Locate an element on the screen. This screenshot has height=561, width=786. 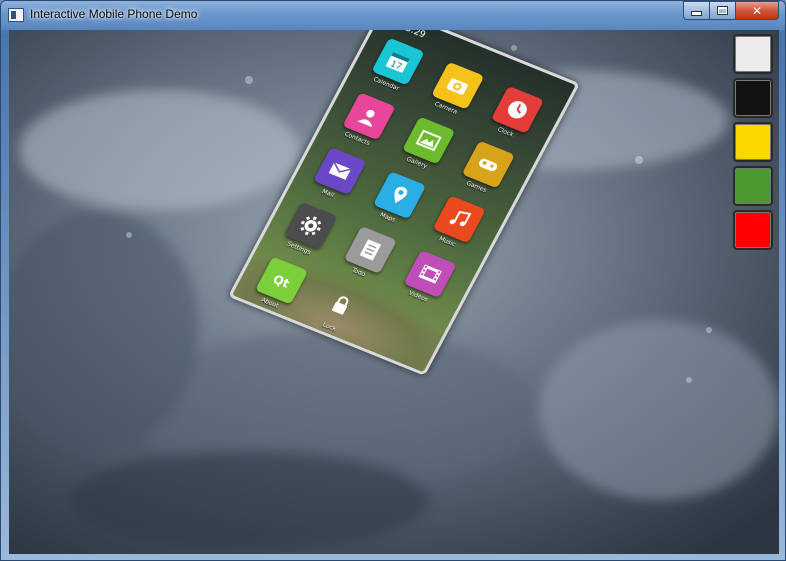
color-swatch-panel is located at coordinates (755, 144).